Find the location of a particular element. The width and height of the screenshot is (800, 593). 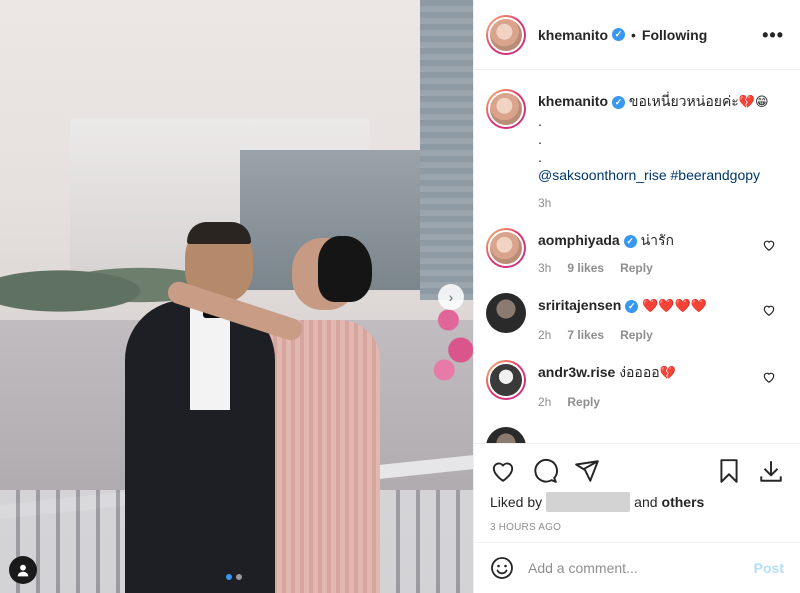

user-icon is located at coordinates (23, 570).